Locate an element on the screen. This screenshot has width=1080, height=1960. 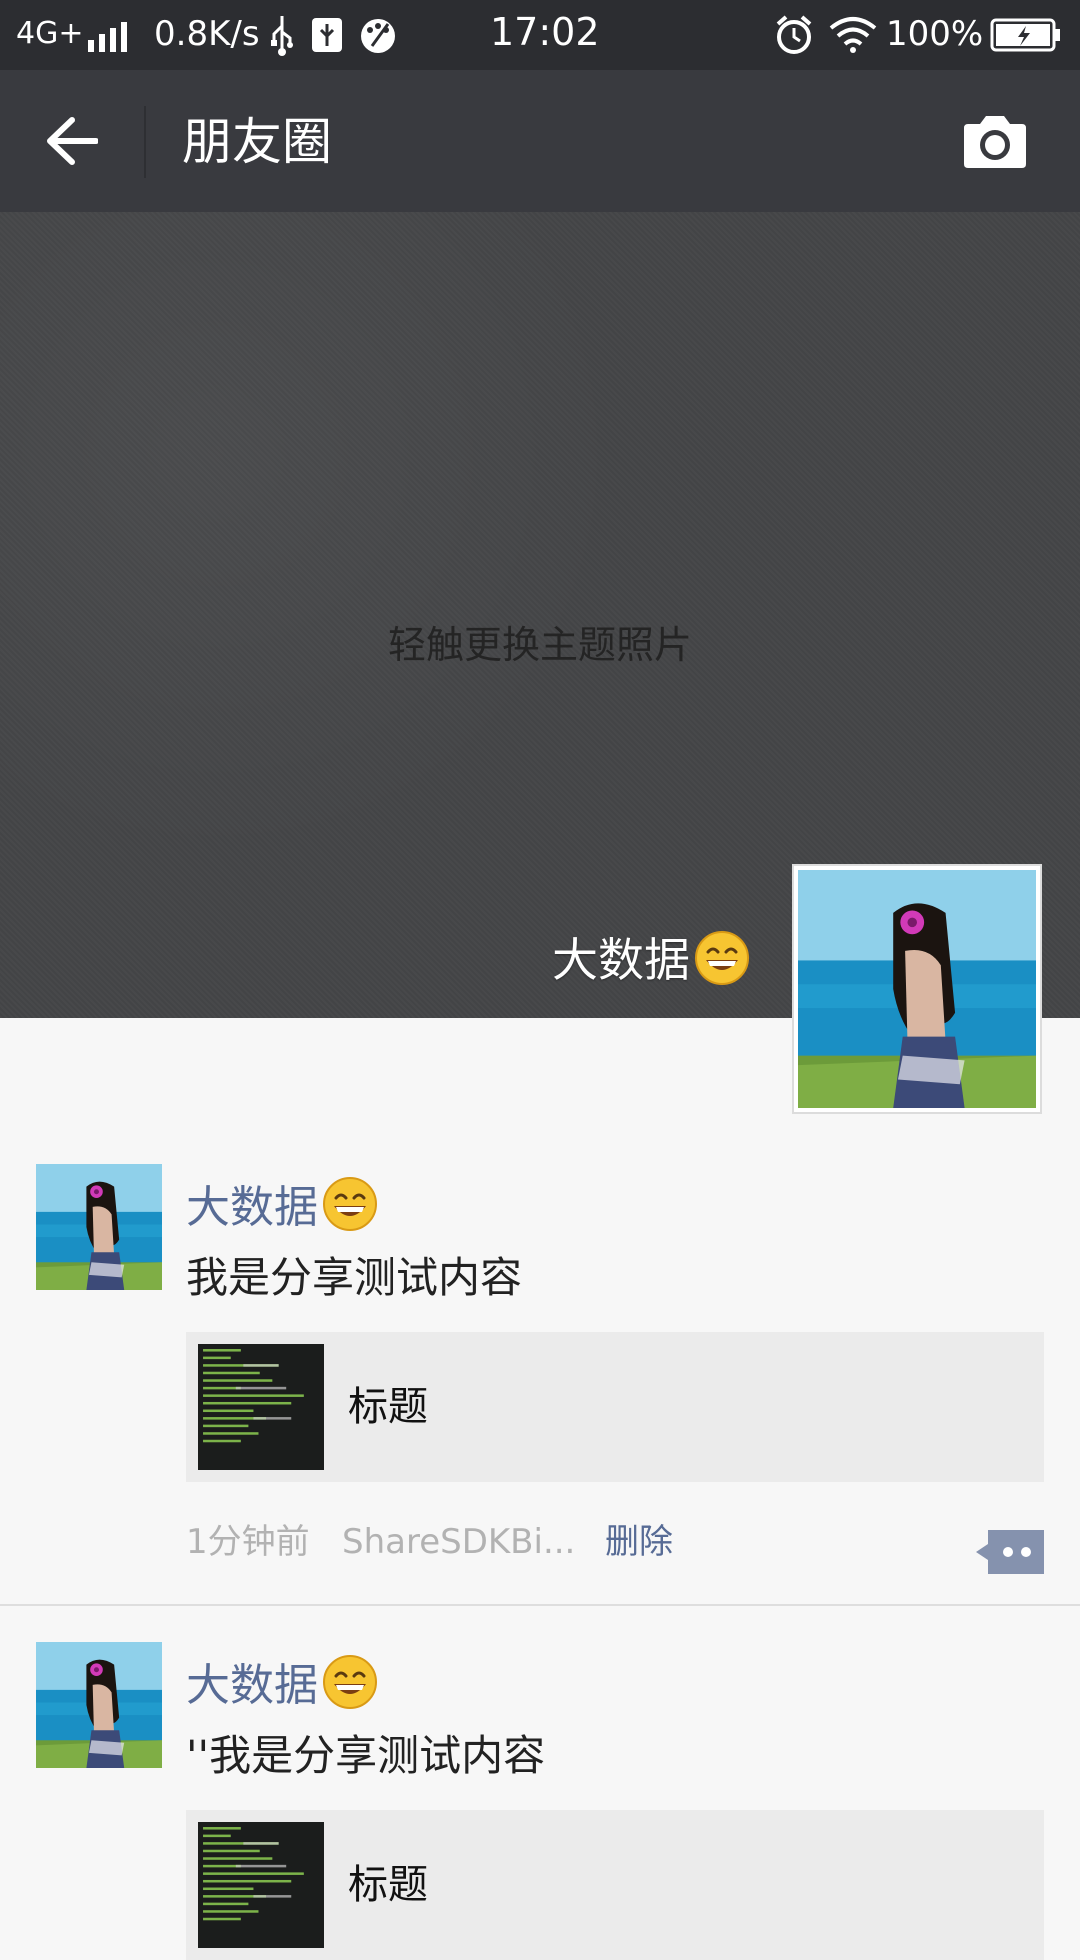
battery-percent: 100% is located at coordinates (935, 34).